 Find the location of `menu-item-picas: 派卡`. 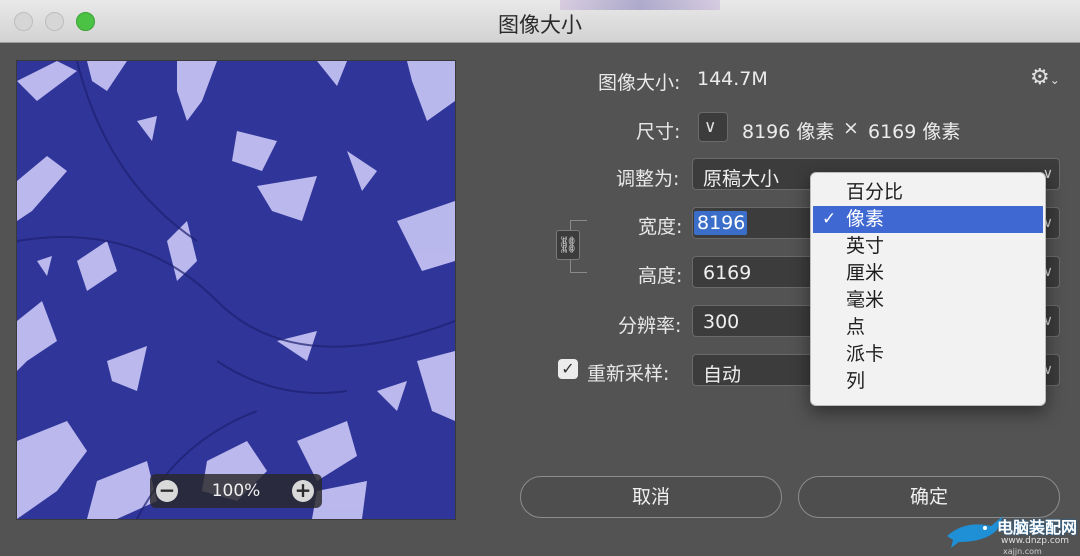

menu-item-picas: 派卡 is located at coordinates (928, 354).